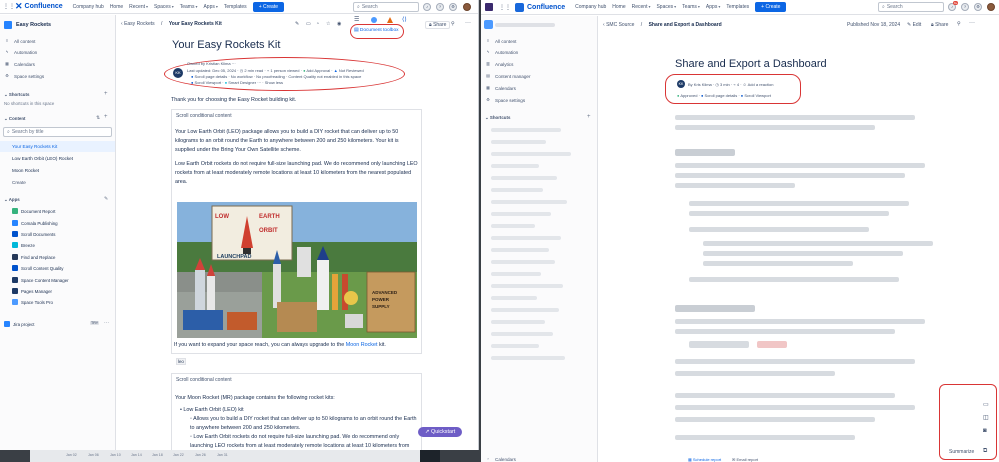 Image resolution: width=999 pixels, height=462 pixels. I want to click on app-comala-publishing: Comala Publishing, so click(57, 223).